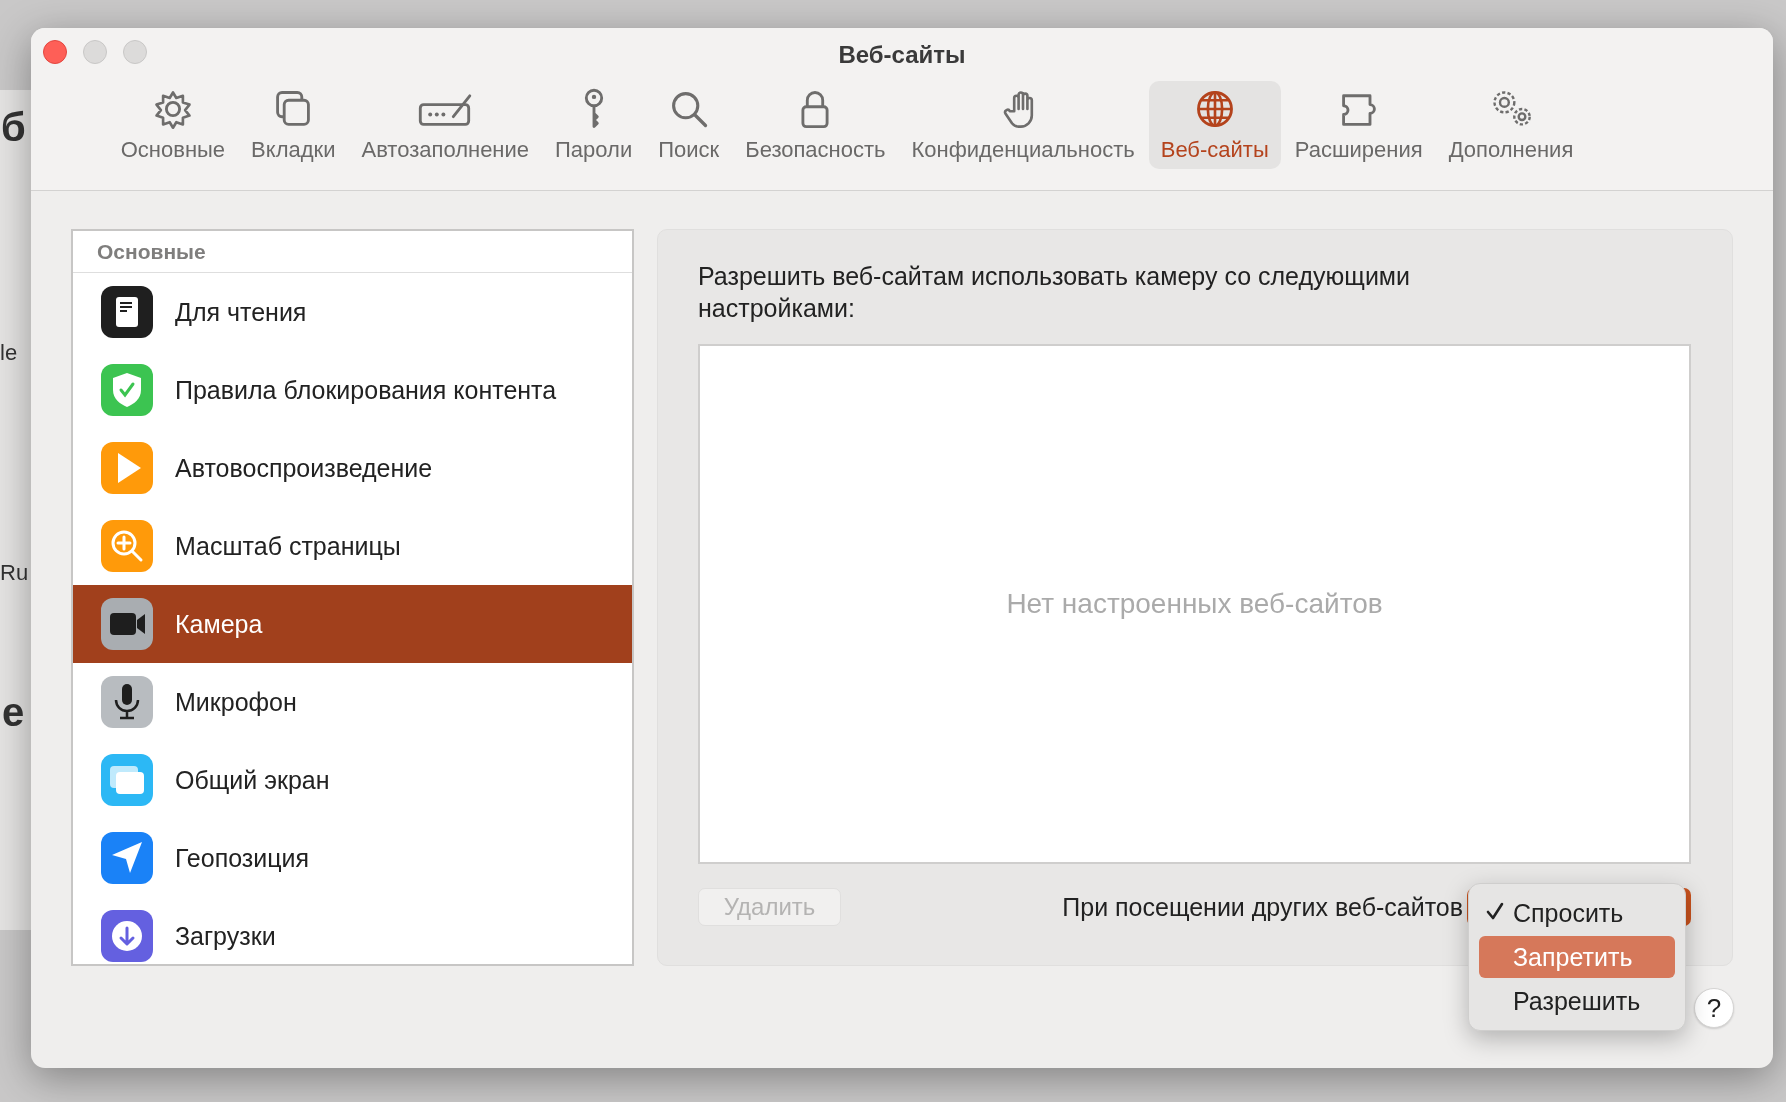 Image resolution: width=1786 pixels, height=1102 pixels. What do you see at coordinates (288, 546) in the screenshot?
I see `item-label: Масштаб страницы` at bounding box center [288, 546].